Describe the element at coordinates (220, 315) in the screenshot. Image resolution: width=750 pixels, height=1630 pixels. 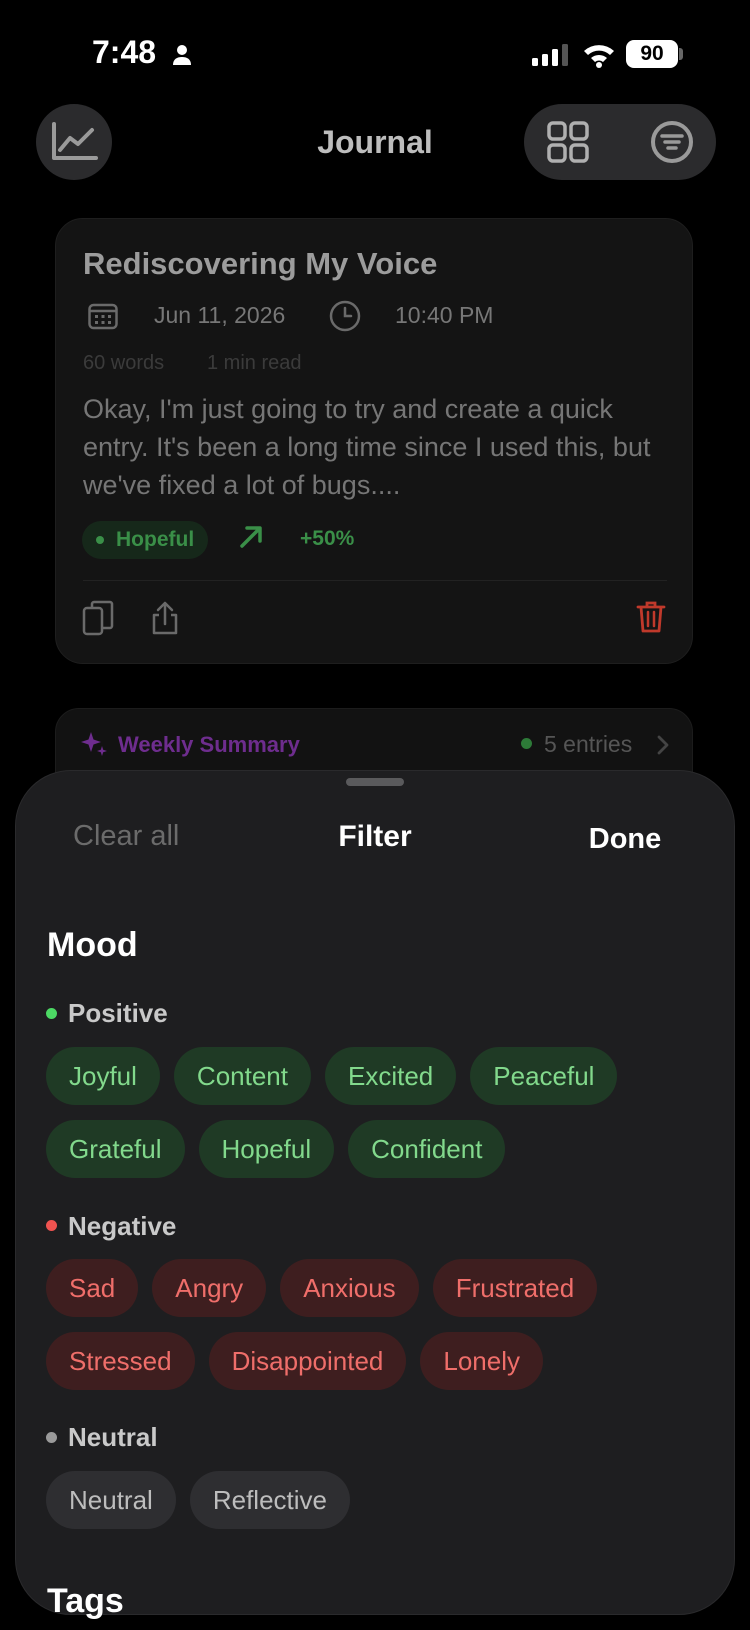
I see `entry-date: Jun 11, 2026` at that location.